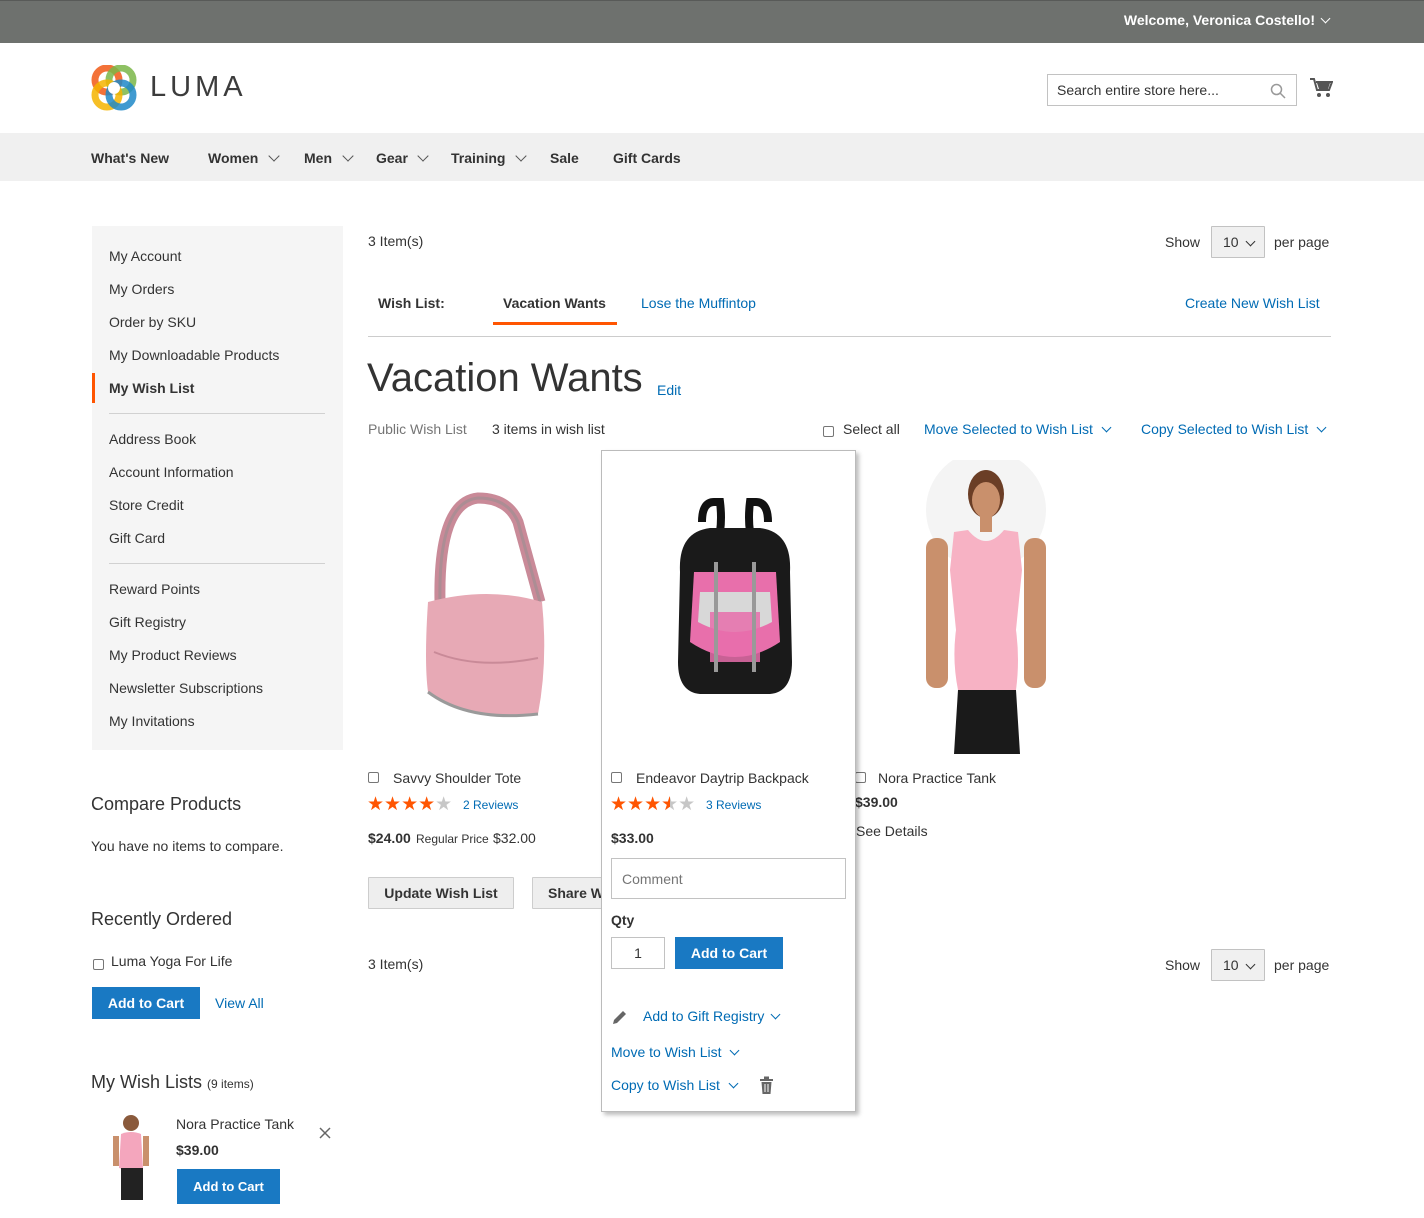 The height and width of the screenshot is (1218, 1424). I want to click on nora-tank-thumbnail, so click(130, 1159).